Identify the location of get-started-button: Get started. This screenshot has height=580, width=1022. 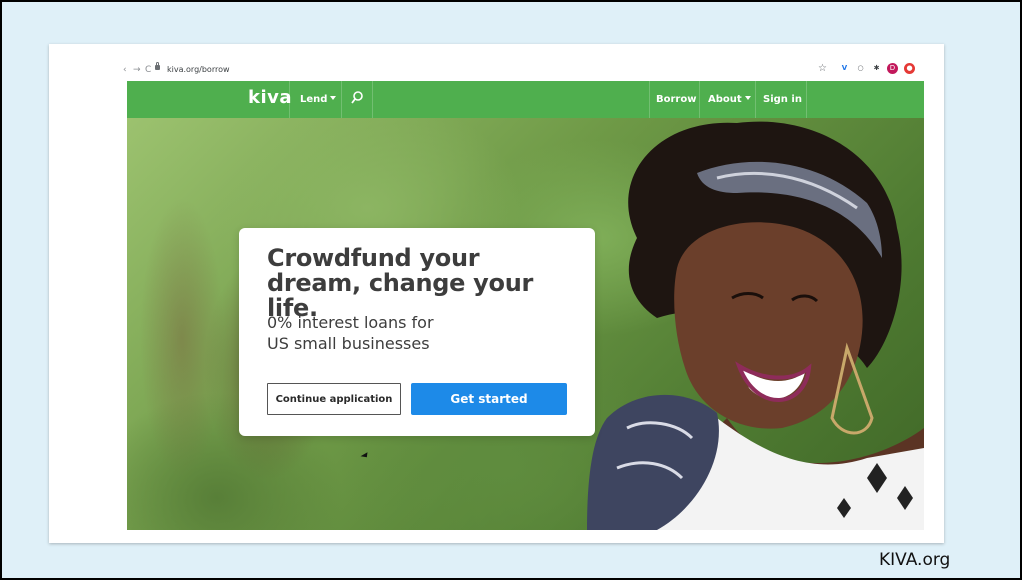
(489, 399).